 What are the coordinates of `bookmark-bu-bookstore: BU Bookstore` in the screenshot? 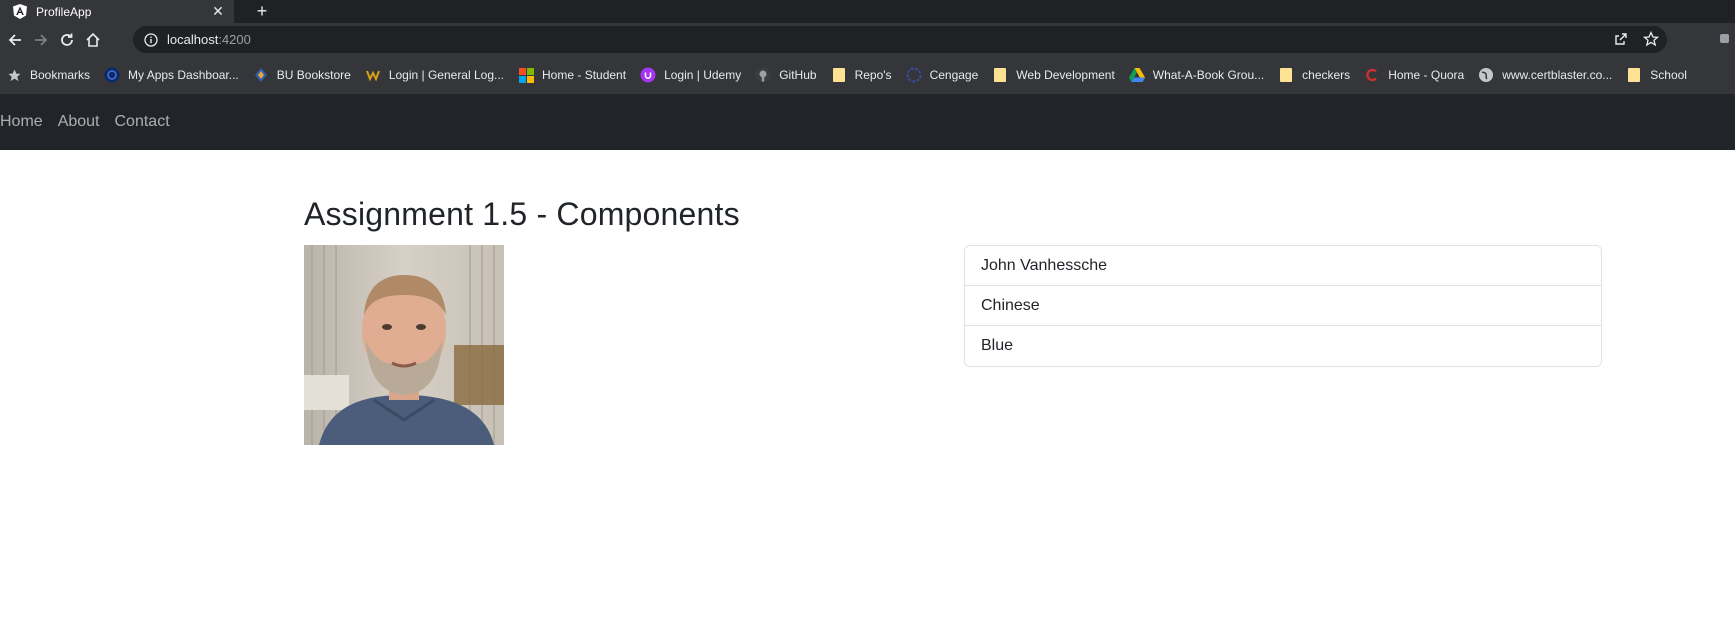 It's located at (302, 75).